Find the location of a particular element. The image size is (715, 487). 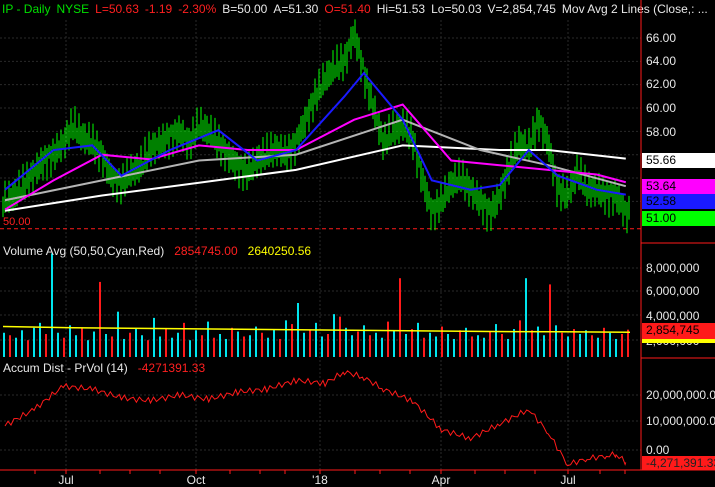

x-tick-oct: Oct is located at coordinates (196, 480).